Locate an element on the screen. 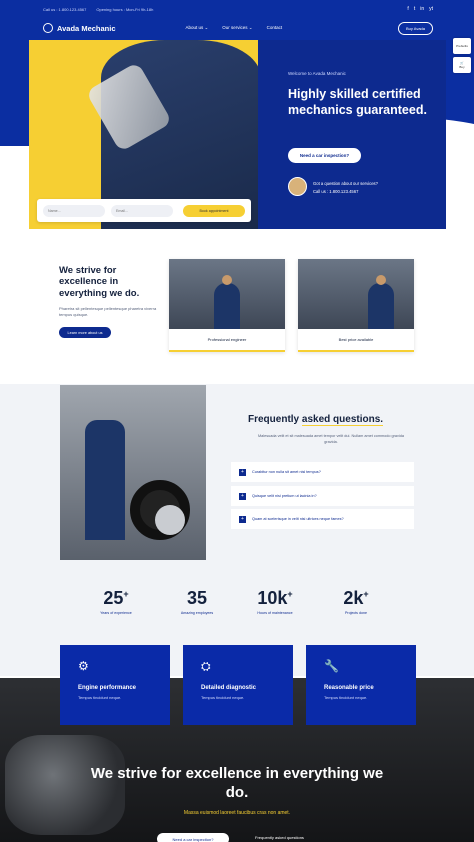 The width and height of the screenshot is (474, 842). facebook-icon: f is located at coordinates (407, 9).